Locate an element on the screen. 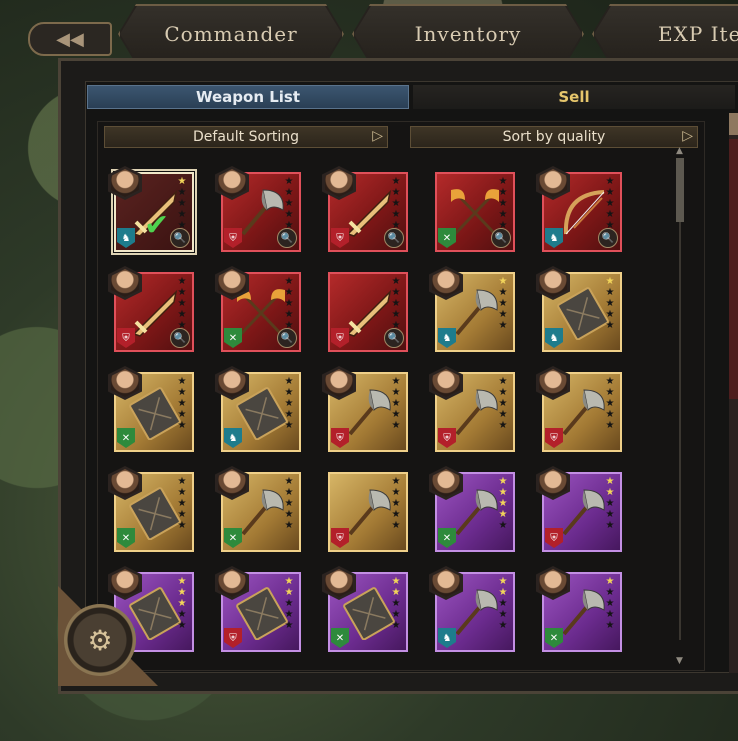 This screenshot has height=741, width=738. subtab-bar: Weapon List Sell is located at coordinates (412, 97).